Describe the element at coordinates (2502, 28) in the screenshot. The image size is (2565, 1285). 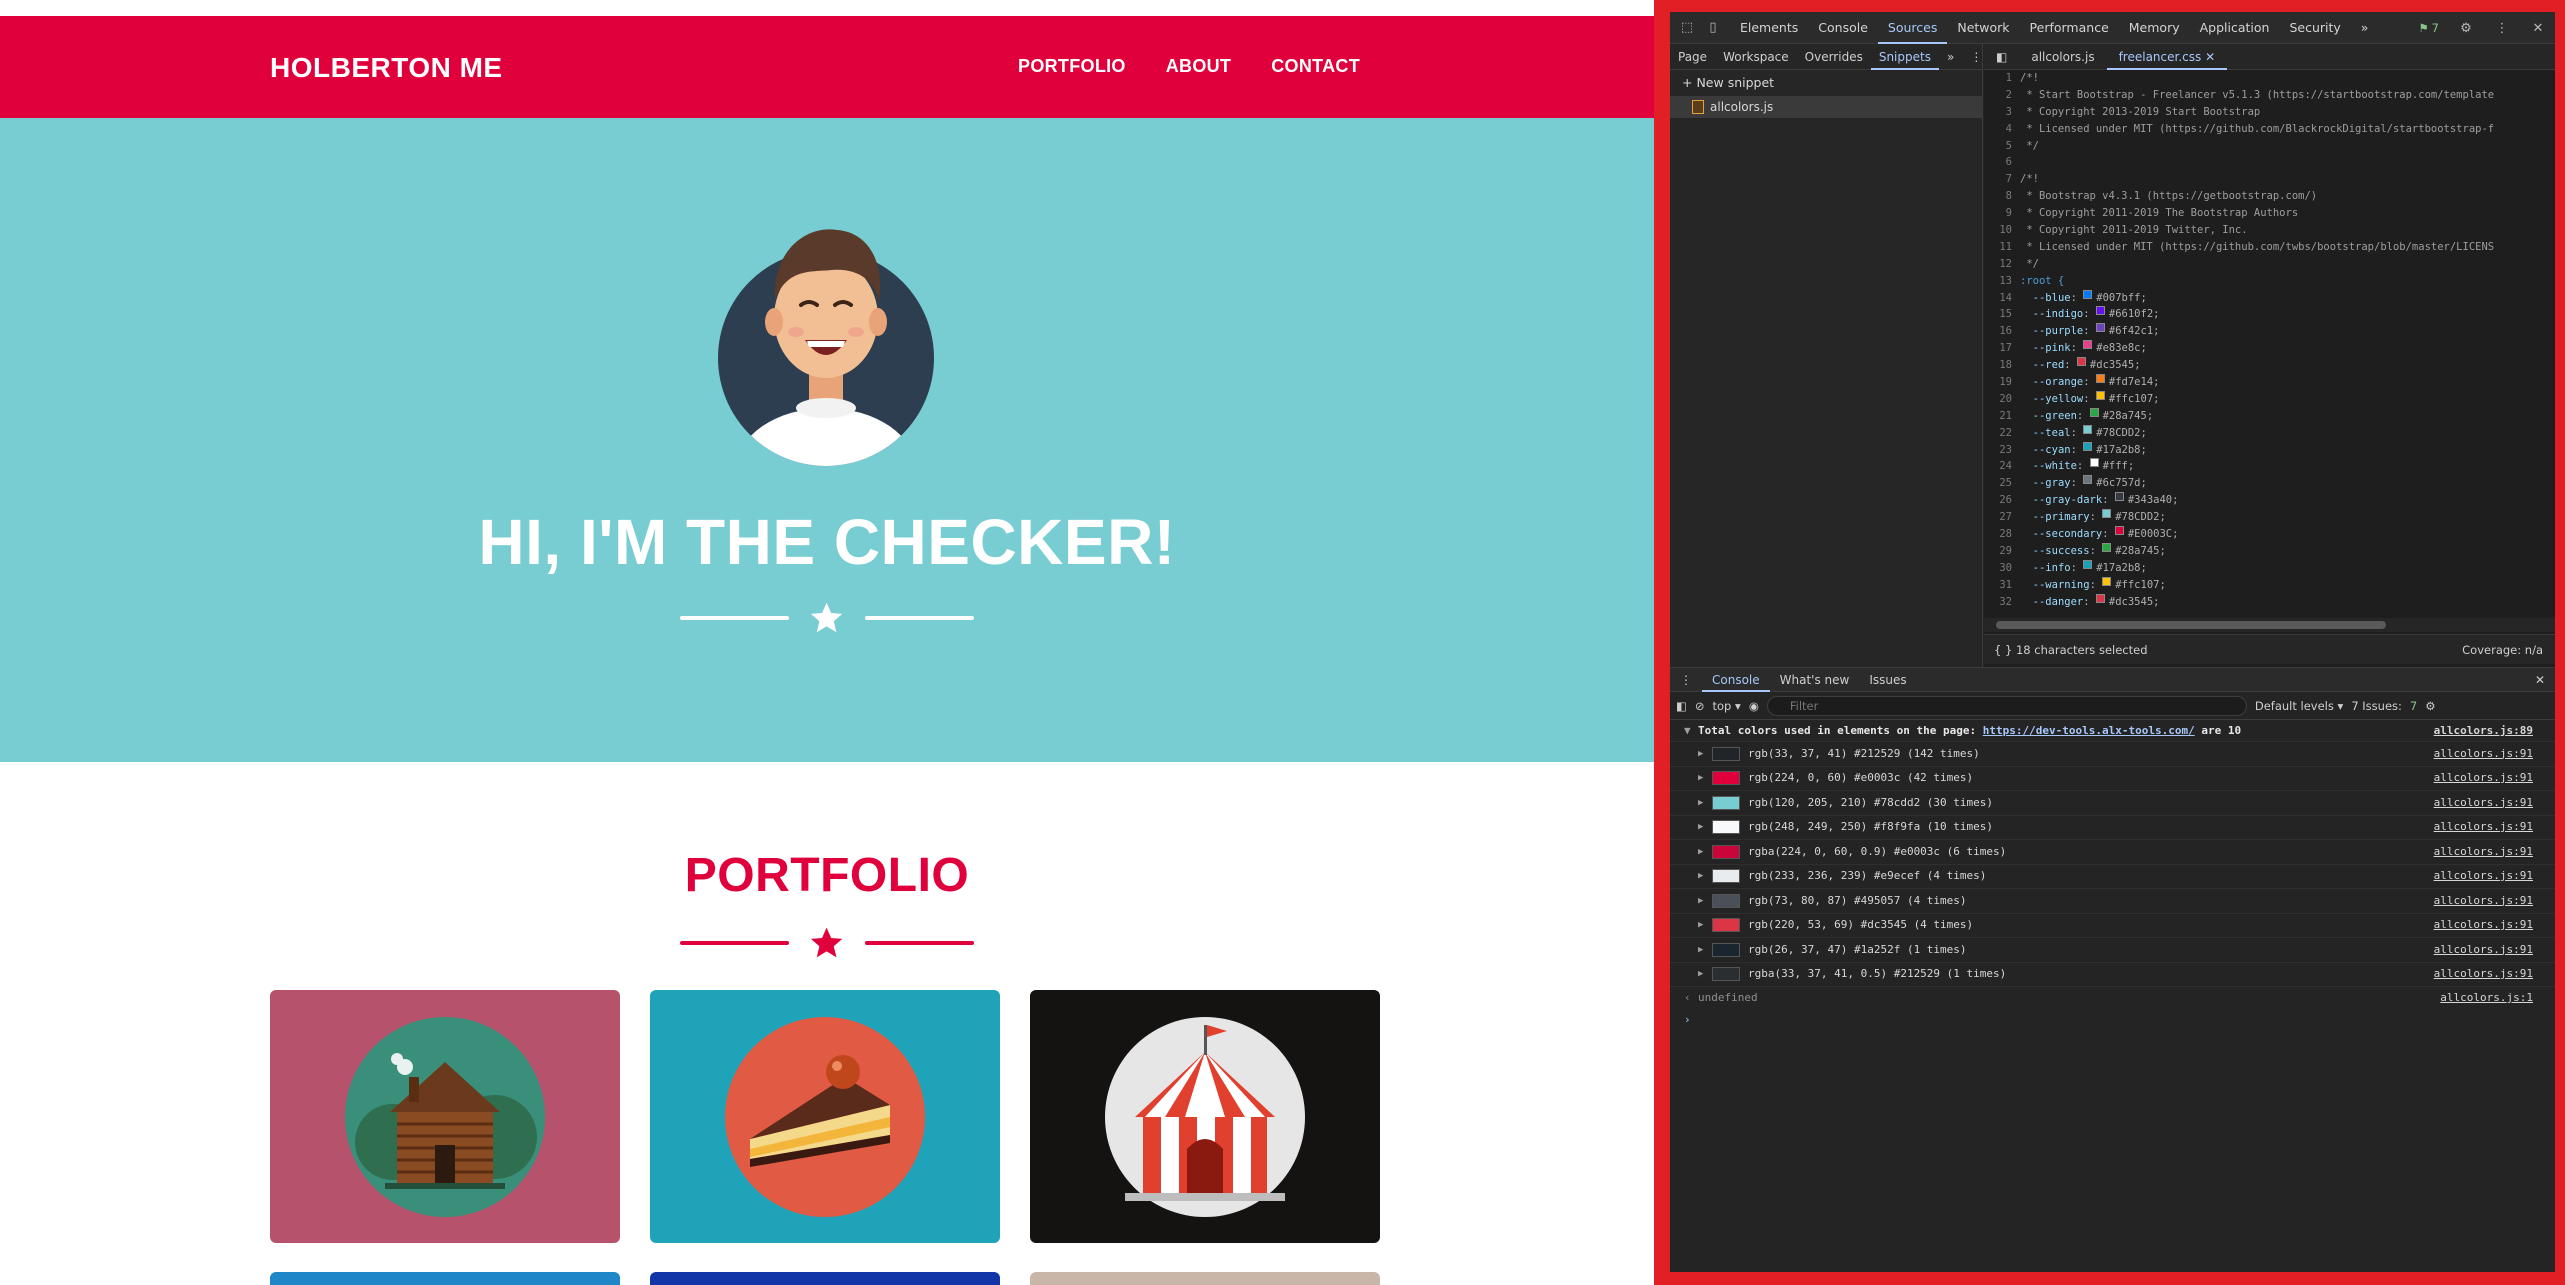
I see `kebab-menu-icon: ⋮` at that location.